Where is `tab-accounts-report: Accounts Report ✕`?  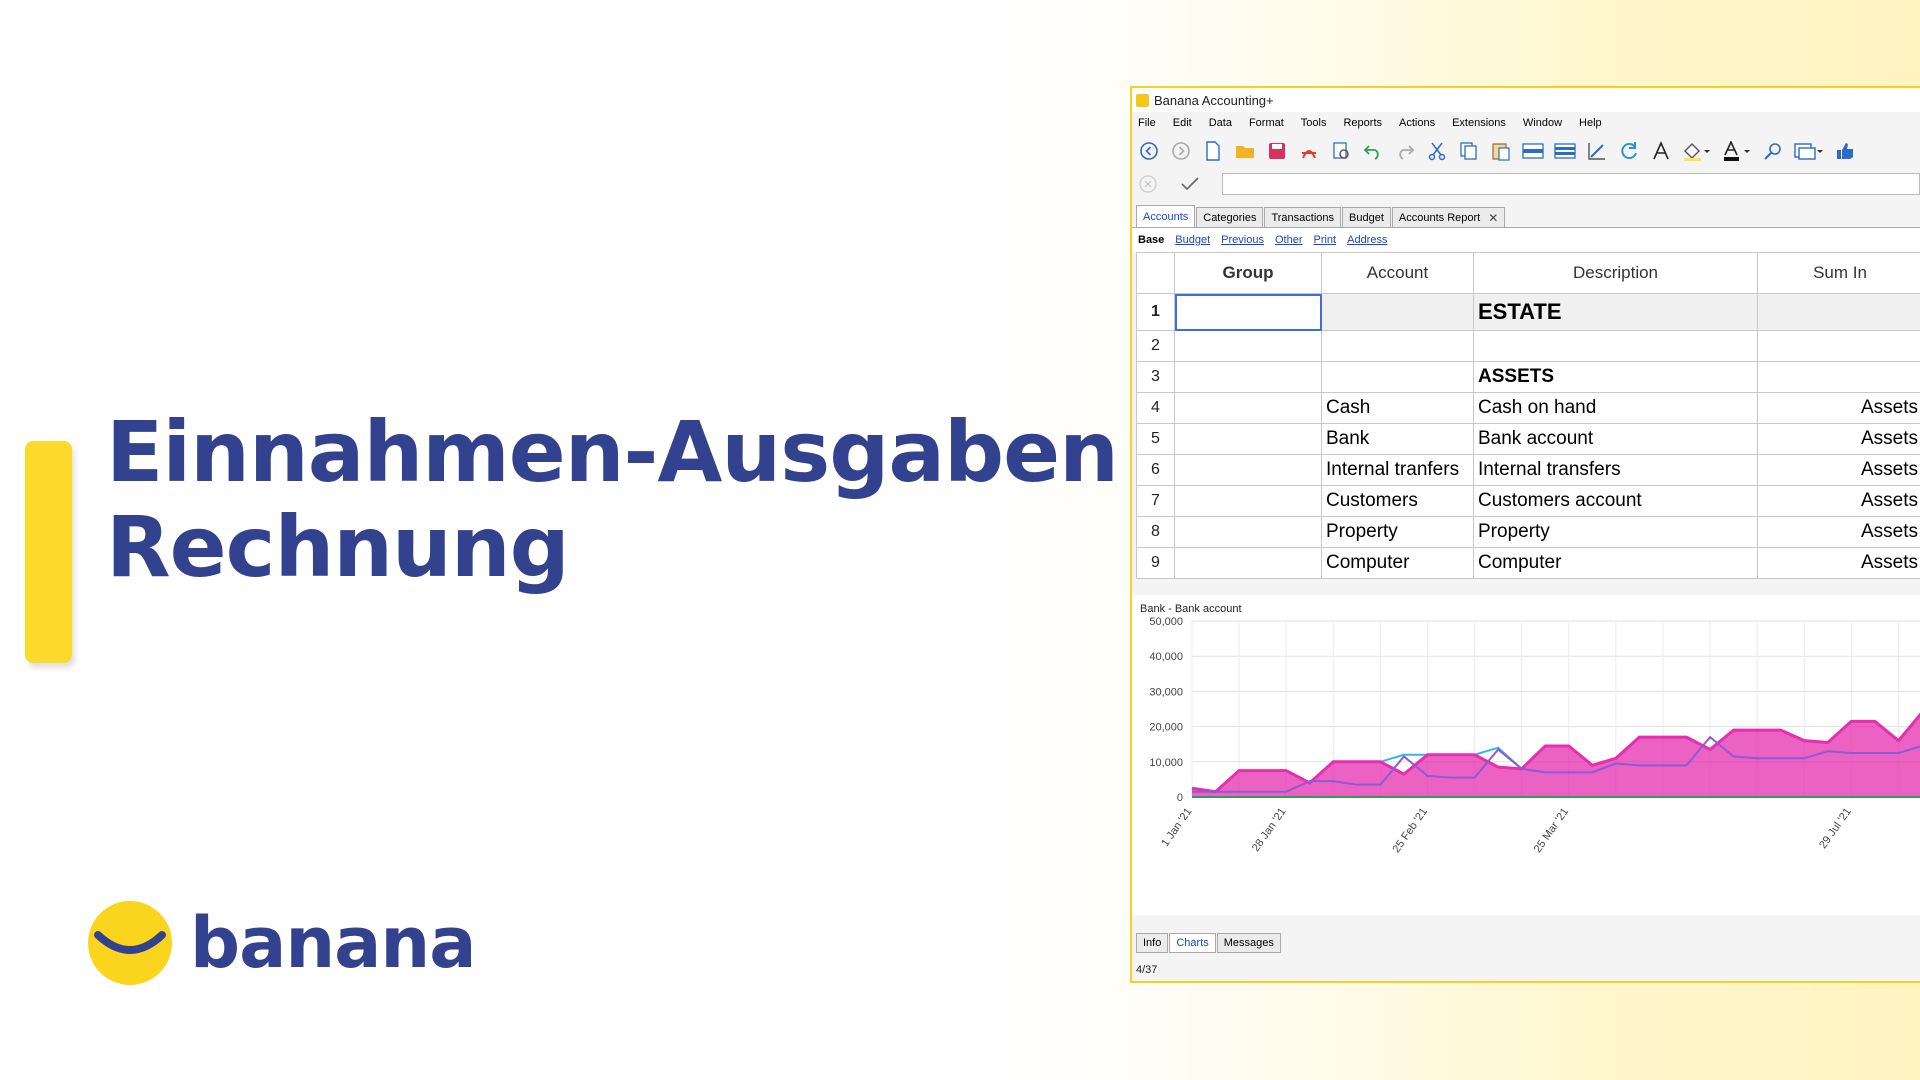 tab-accounts-report: Accounts Report ✕ is located at coordinates (1448, 217).